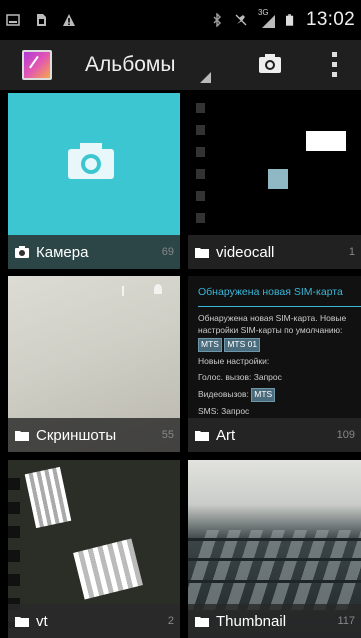  I want to click on album-name: videocall, so click(245, 252).